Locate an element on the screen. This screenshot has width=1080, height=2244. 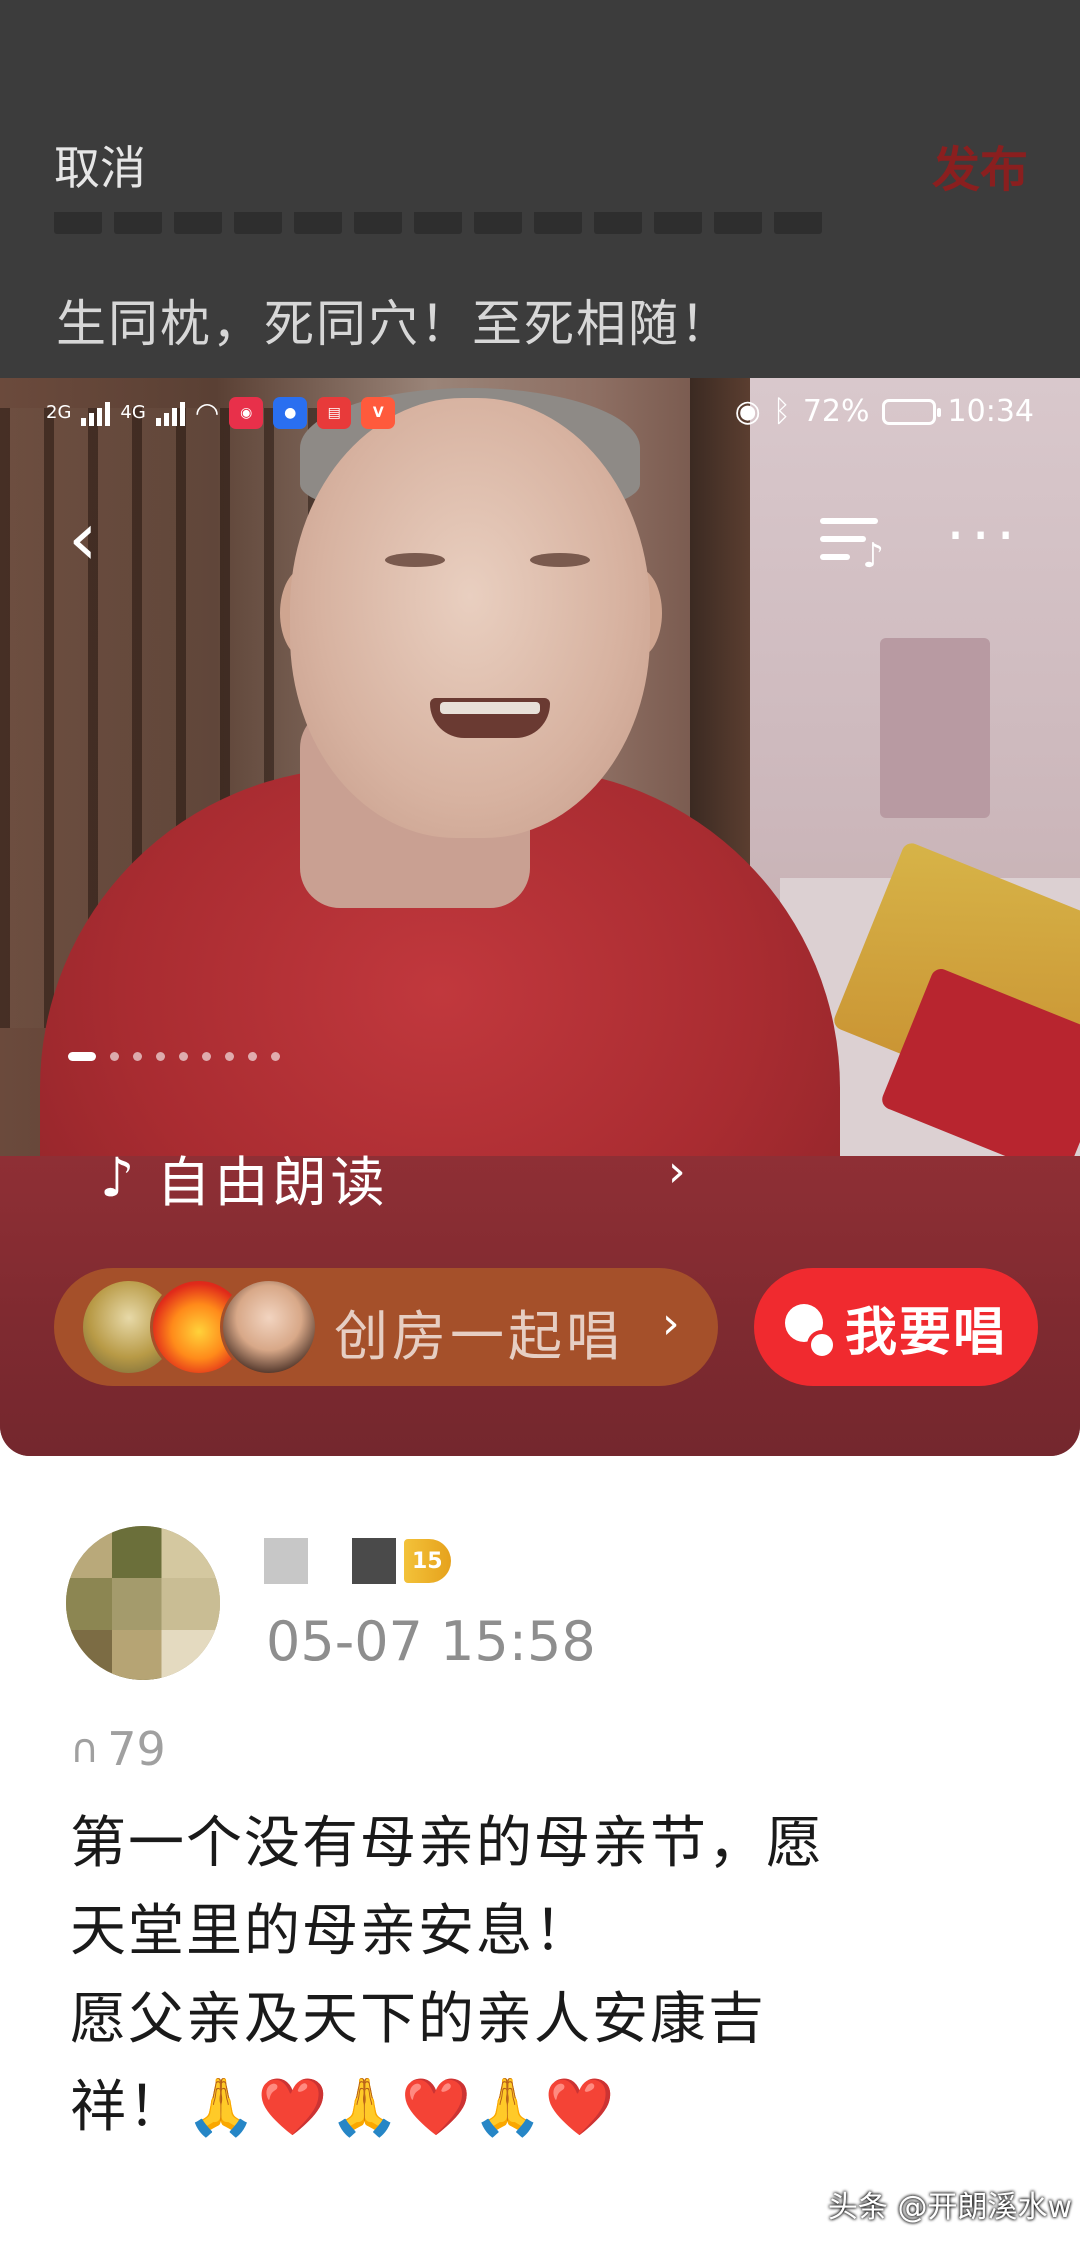
back-chevron-icon: ‹ is located at coordinates (98, 543).